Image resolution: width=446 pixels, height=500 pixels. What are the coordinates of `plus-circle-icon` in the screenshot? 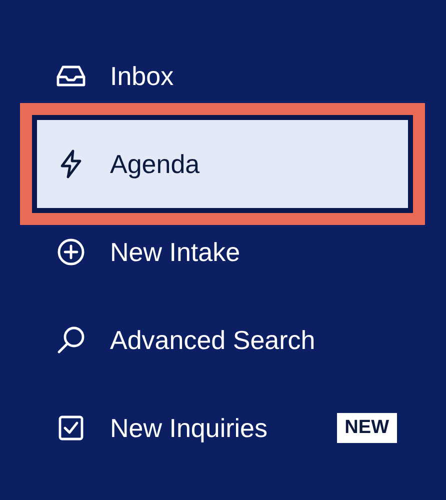 It's located at (71, 252).